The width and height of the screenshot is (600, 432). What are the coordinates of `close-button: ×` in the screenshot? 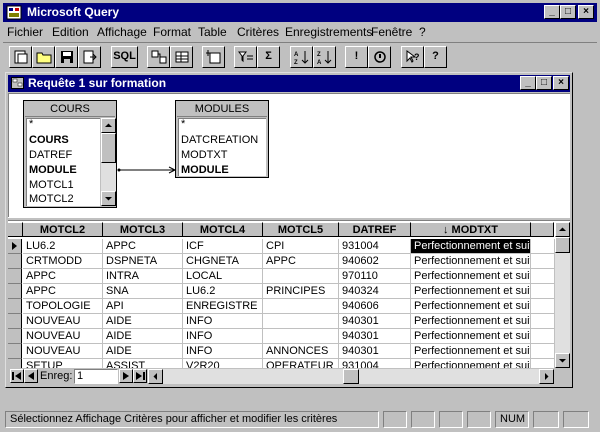 It's located at (586, 12).